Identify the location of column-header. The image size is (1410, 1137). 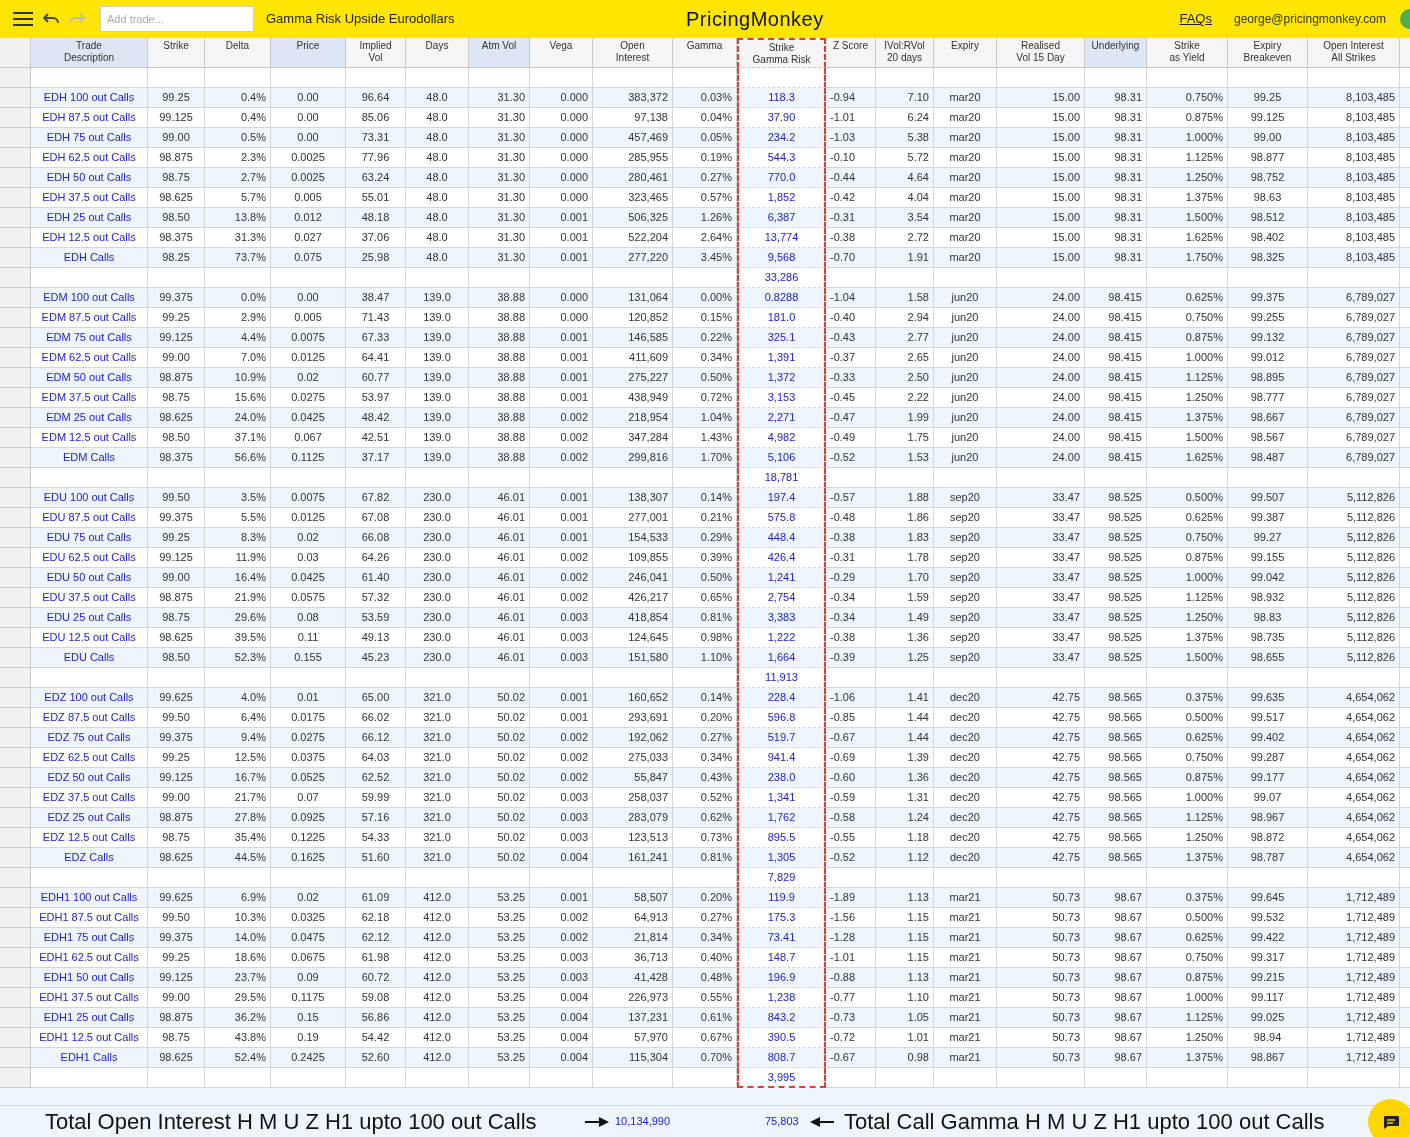
(1405, 53).